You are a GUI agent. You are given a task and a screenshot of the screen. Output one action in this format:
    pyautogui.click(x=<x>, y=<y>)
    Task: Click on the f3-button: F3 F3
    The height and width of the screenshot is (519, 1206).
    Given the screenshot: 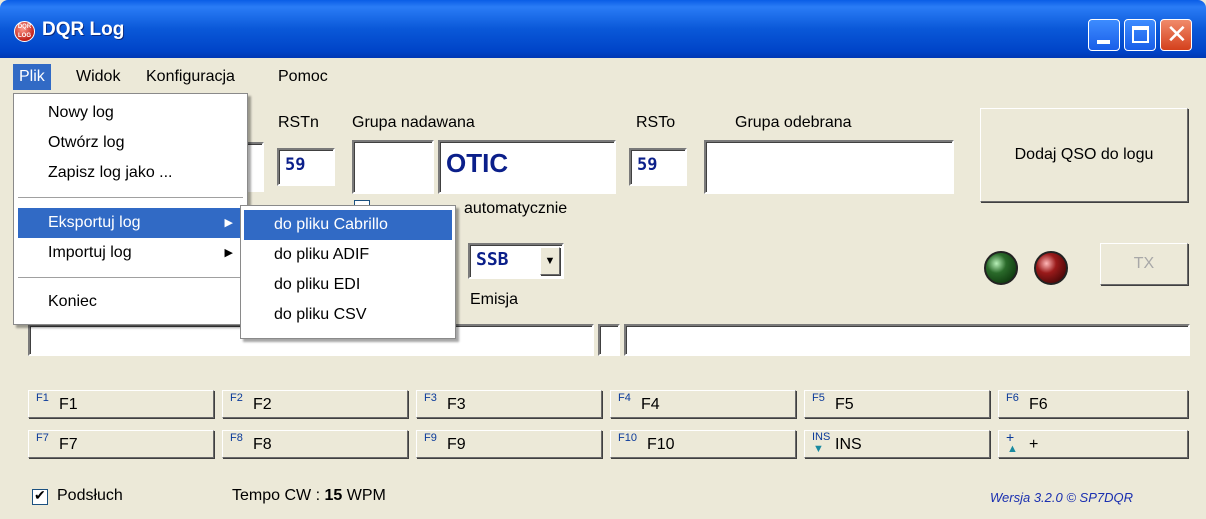 What is the action you would take?
    pyautogui.click(x=509, y=404)
    